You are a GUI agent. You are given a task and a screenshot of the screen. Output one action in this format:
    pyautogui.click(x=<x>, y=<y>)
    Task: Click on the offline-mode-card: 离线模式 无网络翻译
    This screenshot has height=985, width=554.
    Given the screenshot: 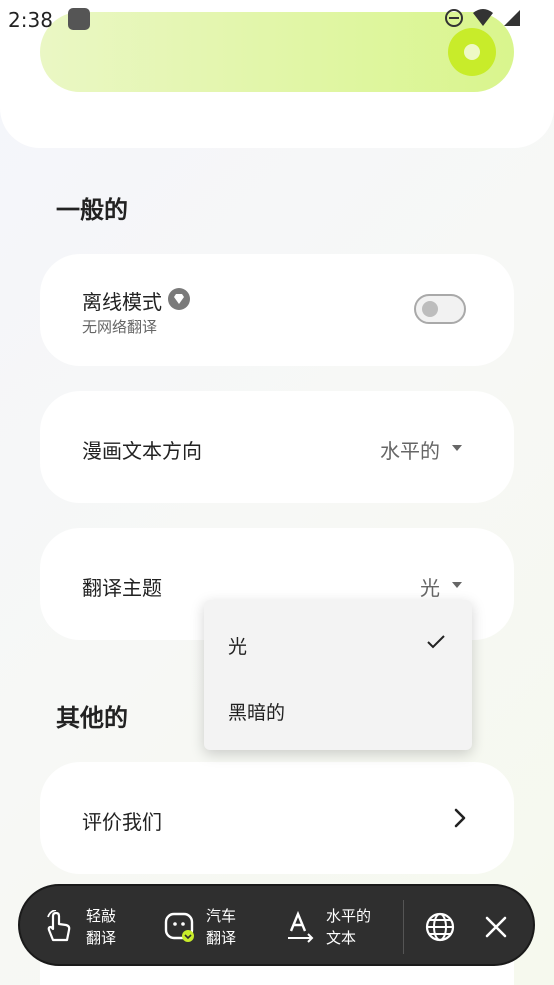 What is the action you would take?
    pyautogui.click(x=277, y=310)
    